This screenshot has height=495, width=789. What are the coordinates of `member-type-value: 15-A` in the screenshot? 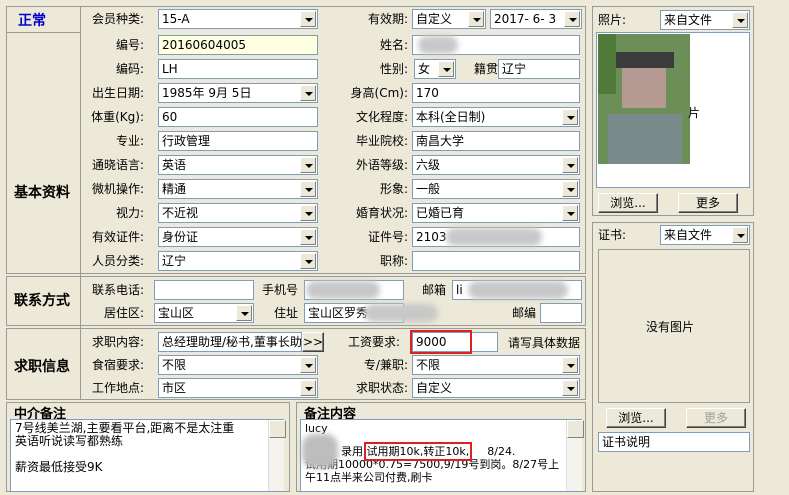 It's located at (176, 19).